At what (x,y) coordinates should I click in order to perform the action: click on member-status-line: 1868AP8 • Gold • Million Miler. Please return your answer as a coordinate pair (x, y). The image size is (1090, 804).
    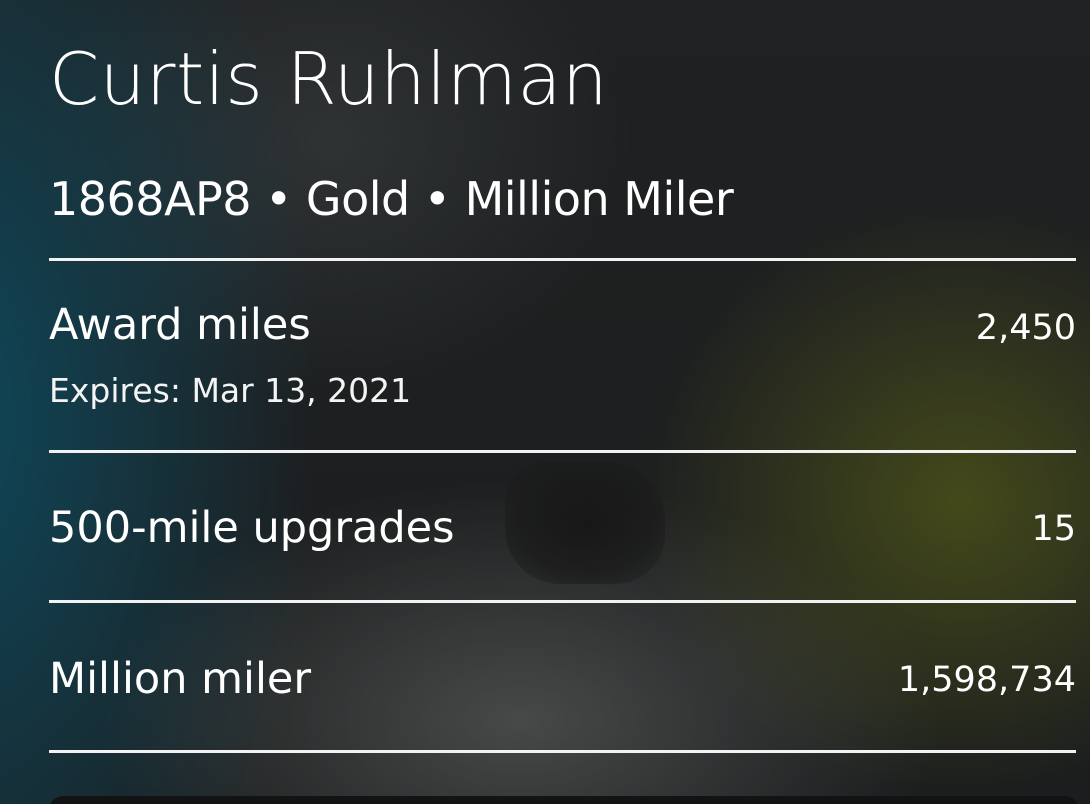
    Looking at the image, I should click on (391, 199).